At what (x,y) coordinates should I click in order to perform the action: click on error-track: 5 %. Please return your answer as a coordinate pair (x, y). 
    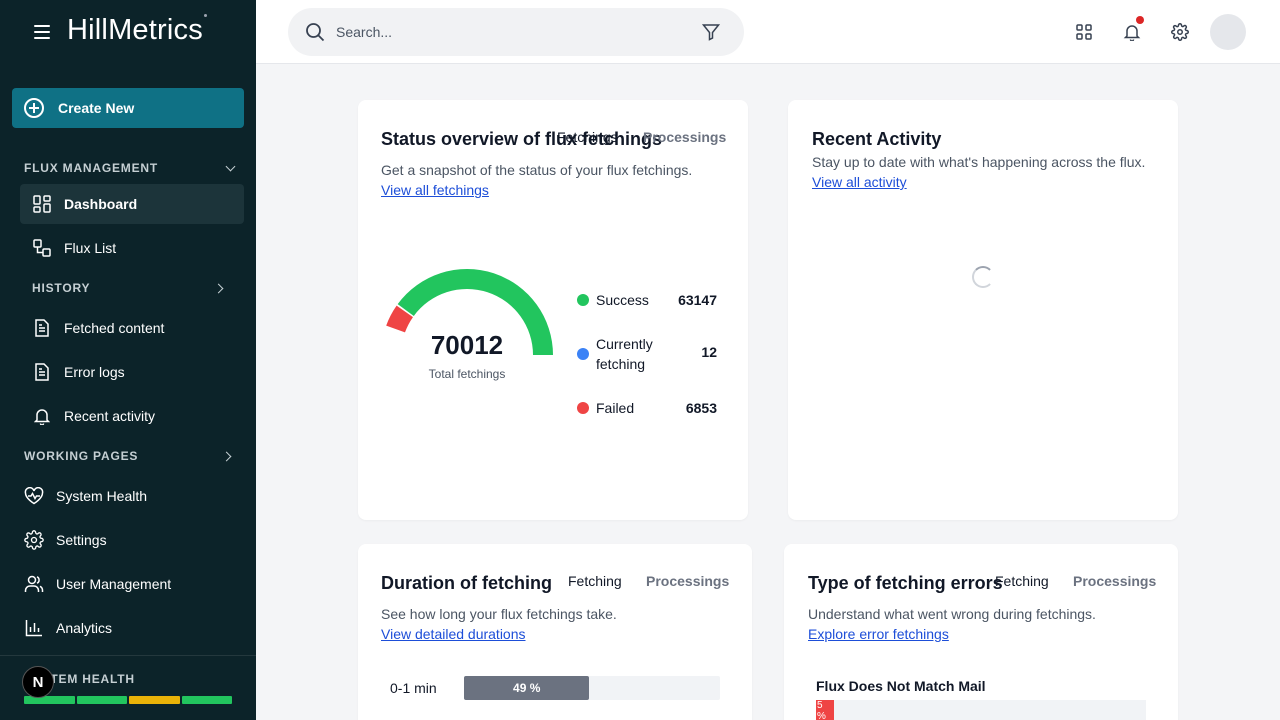
    Looking at the image, I should click on (981, 710).